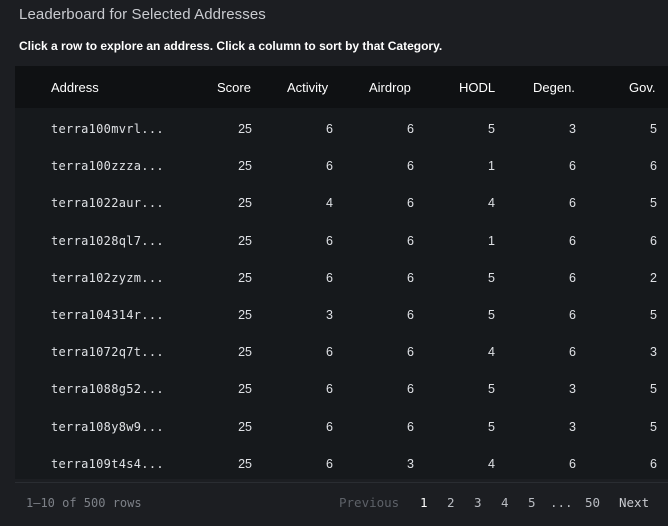 This screenshot has height=526, width=668. What do you see at coordinates (592, 502) in the screenshot?
I see `page-button-last: 50` at bounding box center [592, 502].